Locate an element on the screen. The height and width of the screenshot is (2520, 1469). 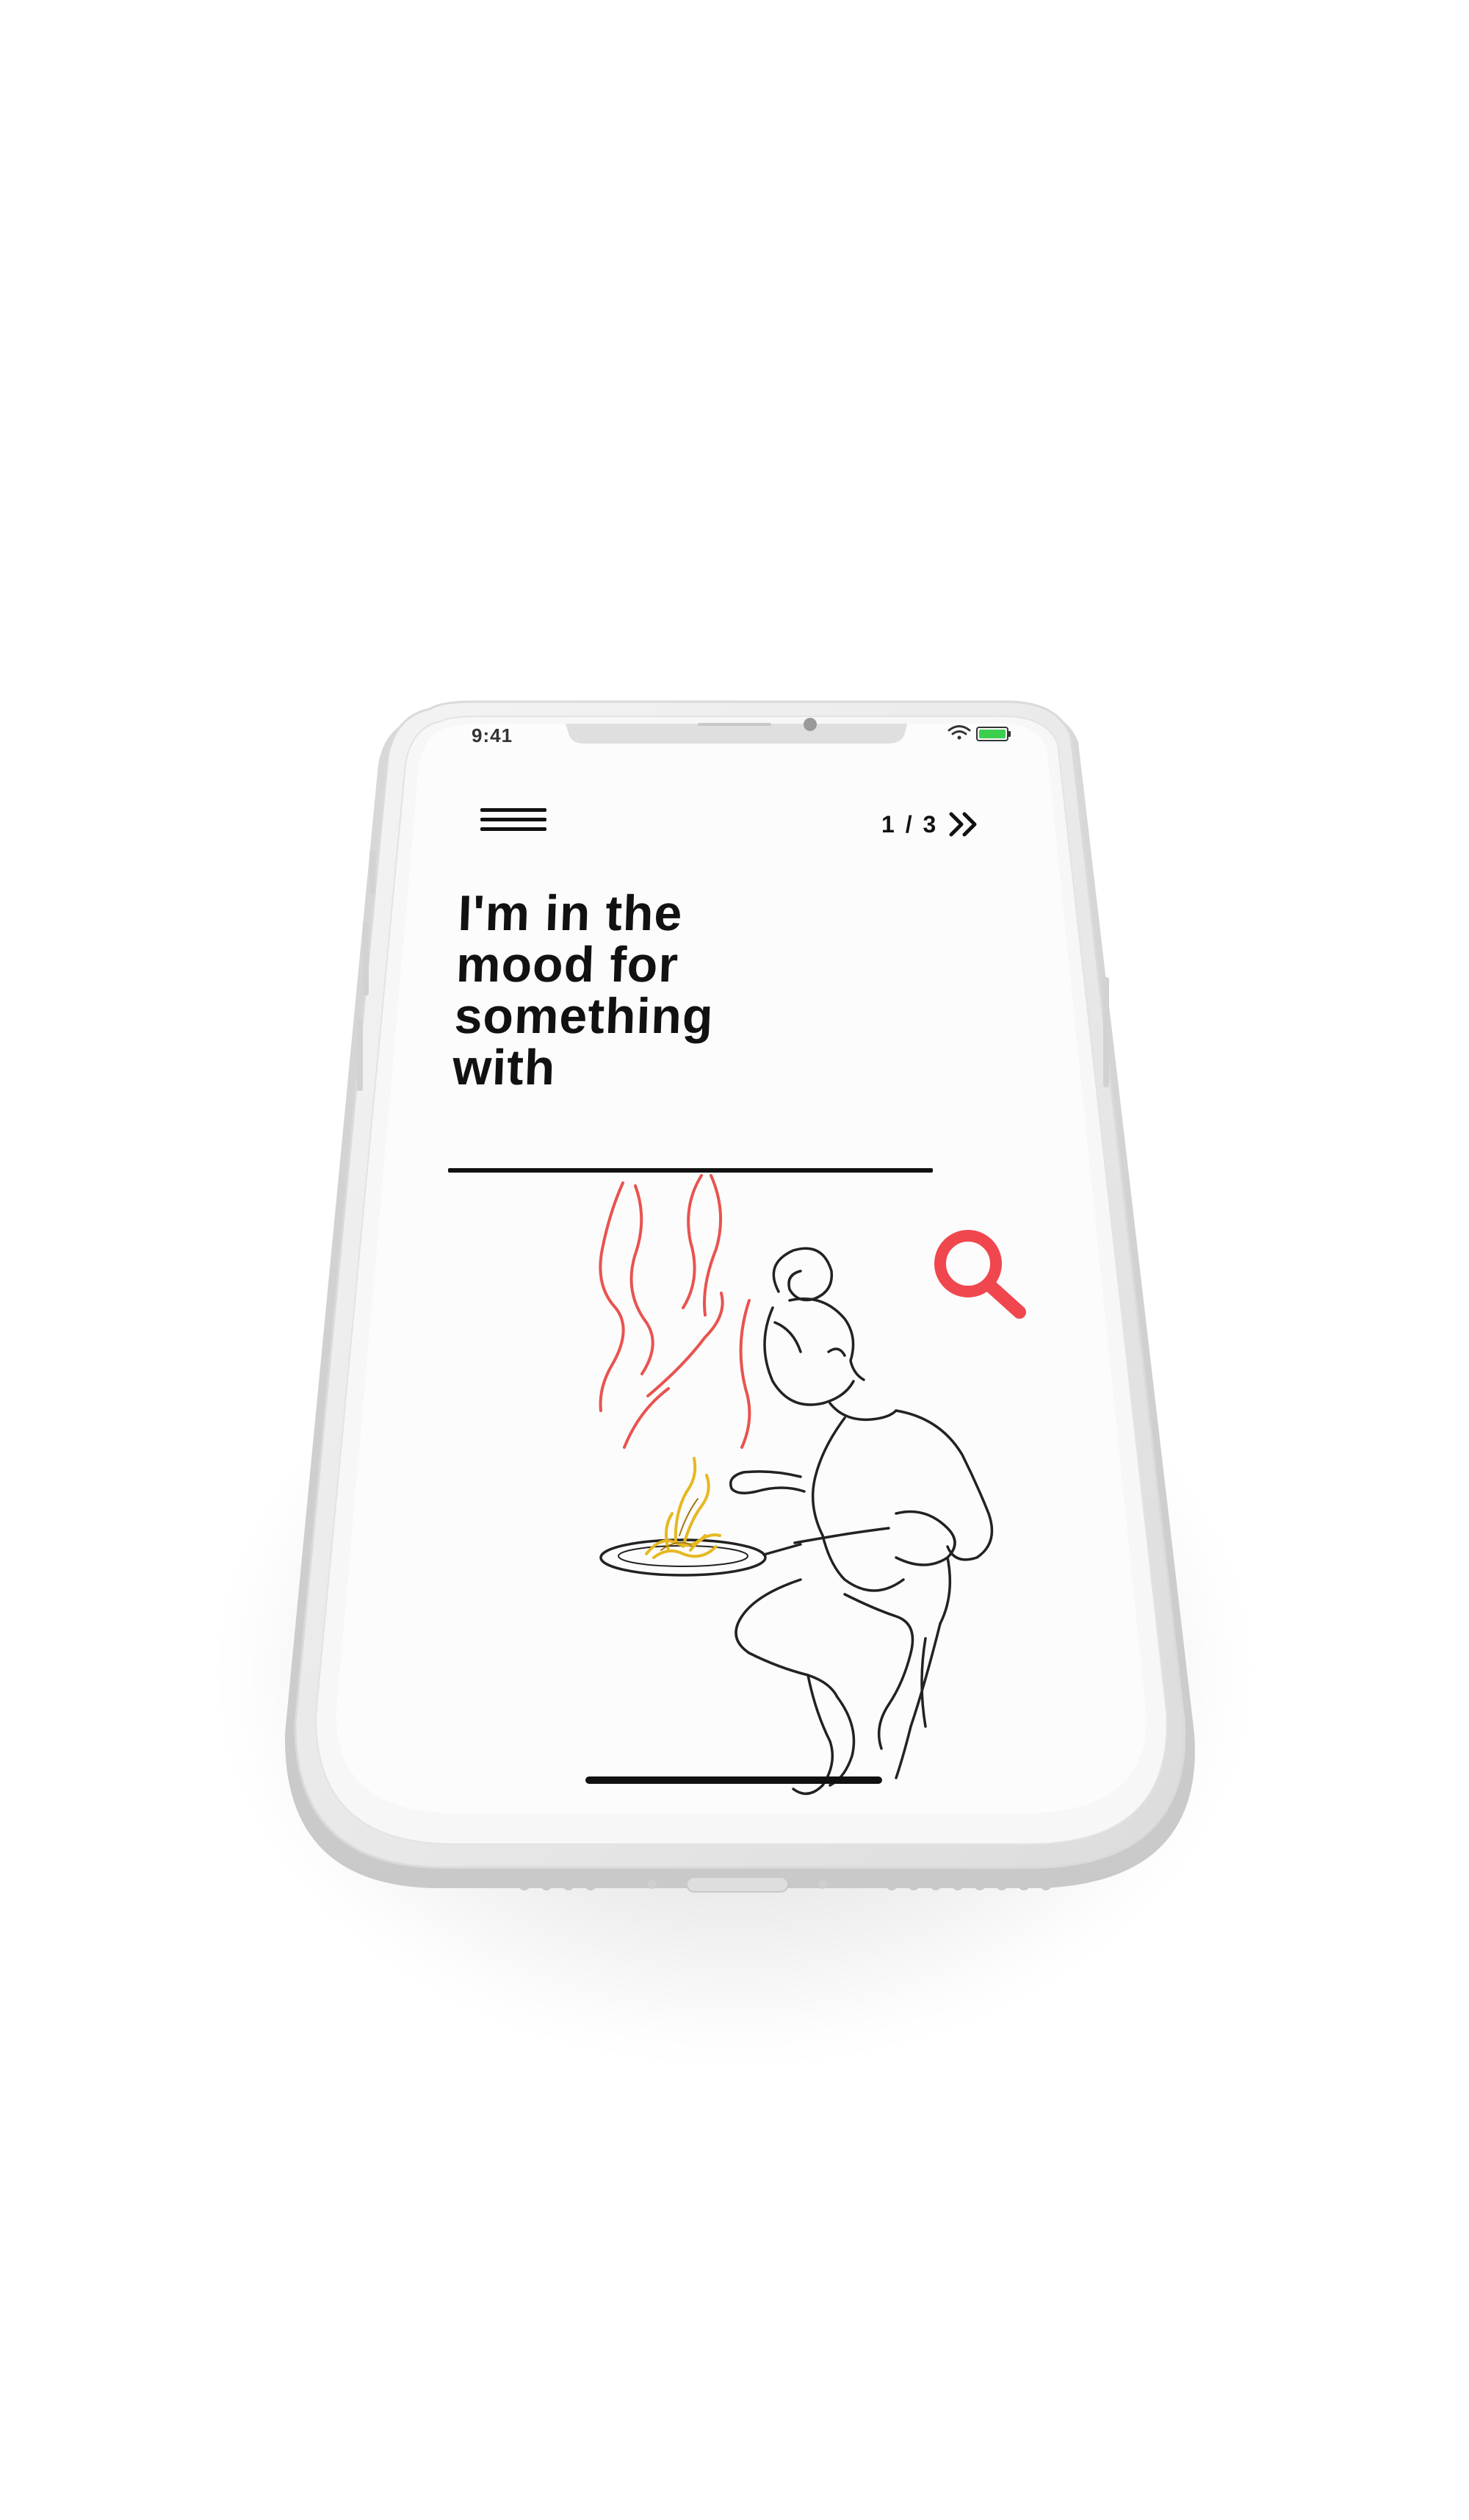
pager-label: 1 / 3 is located at coordinates (910, 824).